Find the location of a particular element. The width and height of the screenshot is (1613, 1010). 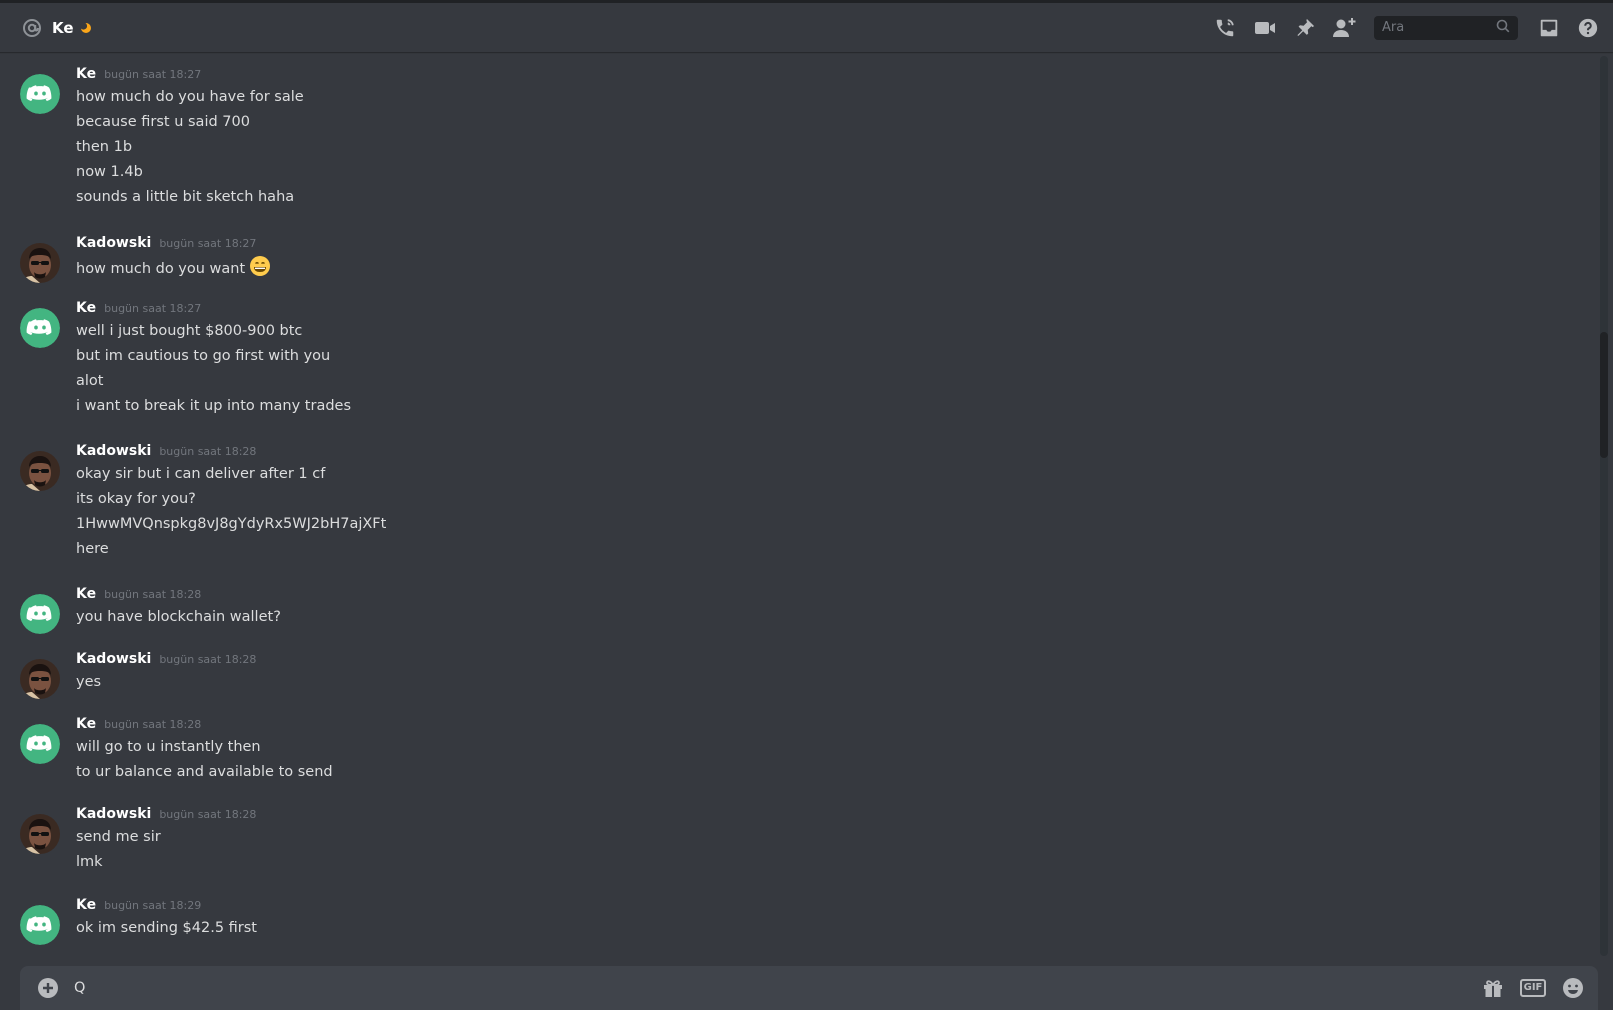

search-box is located at coordinates (1446, 27).